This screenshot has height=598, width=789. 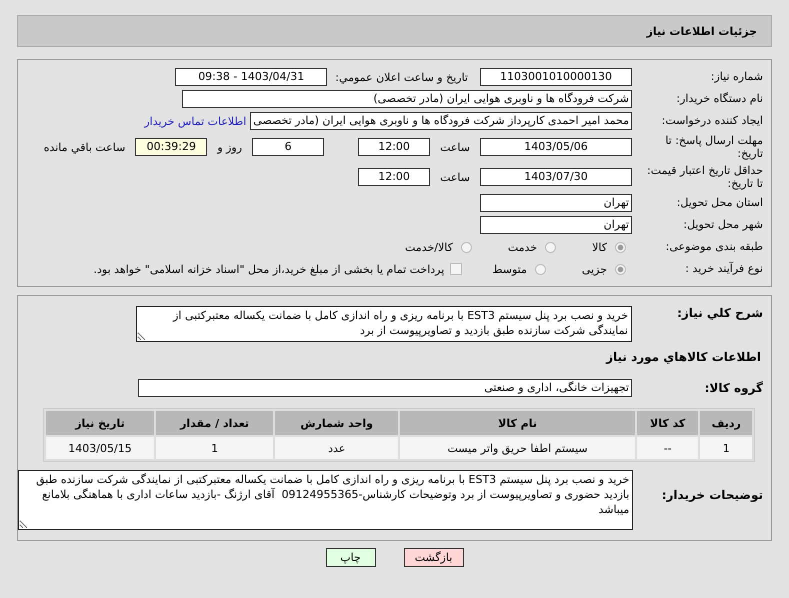 What do you see at coordinates (719, 313) in the screenshot?
I see `field-label: شرح کلي نياز:` at bounding box center [719, 313].